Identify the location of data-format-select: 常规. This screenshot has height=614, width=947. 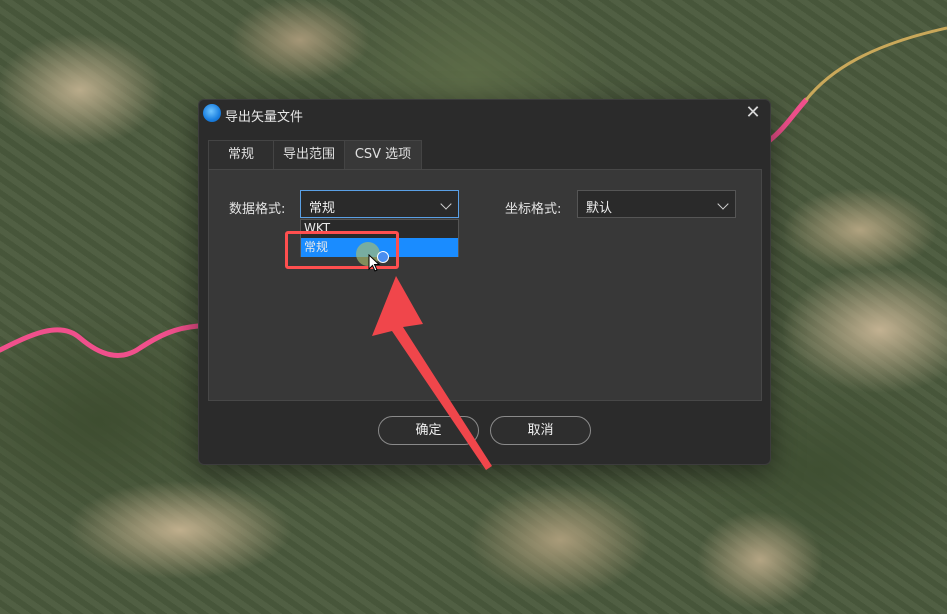
(379, 204).